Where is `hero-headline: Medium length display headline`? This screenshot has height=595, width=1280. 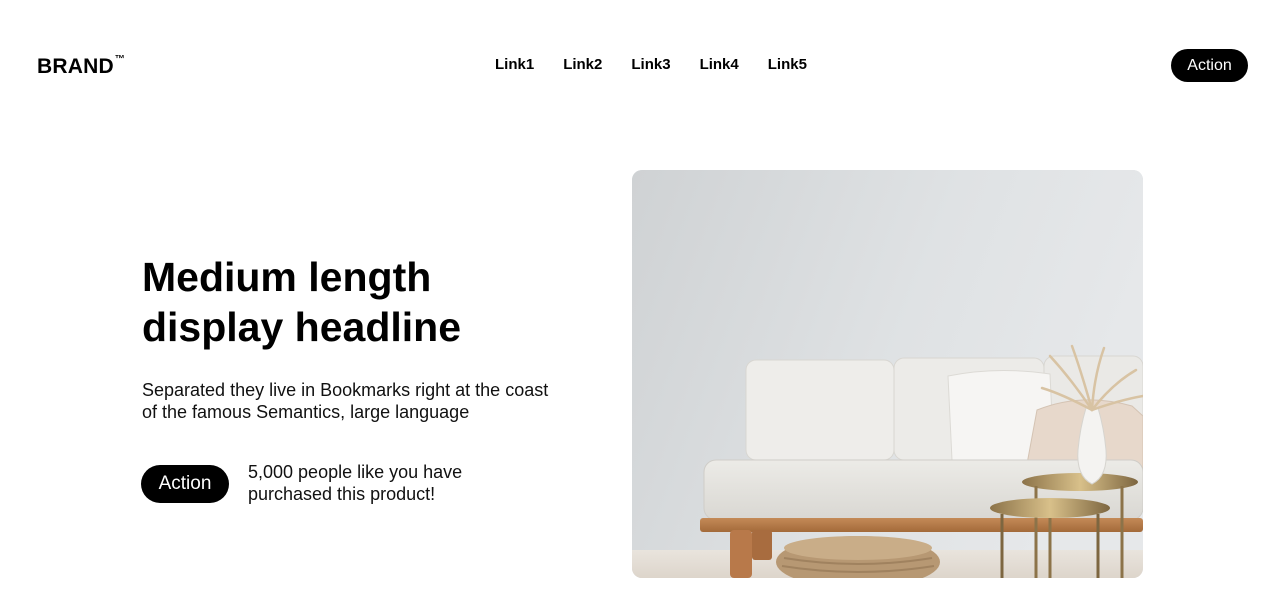 hero-headline: Medium length display headline is located at coordinates (301, 302).